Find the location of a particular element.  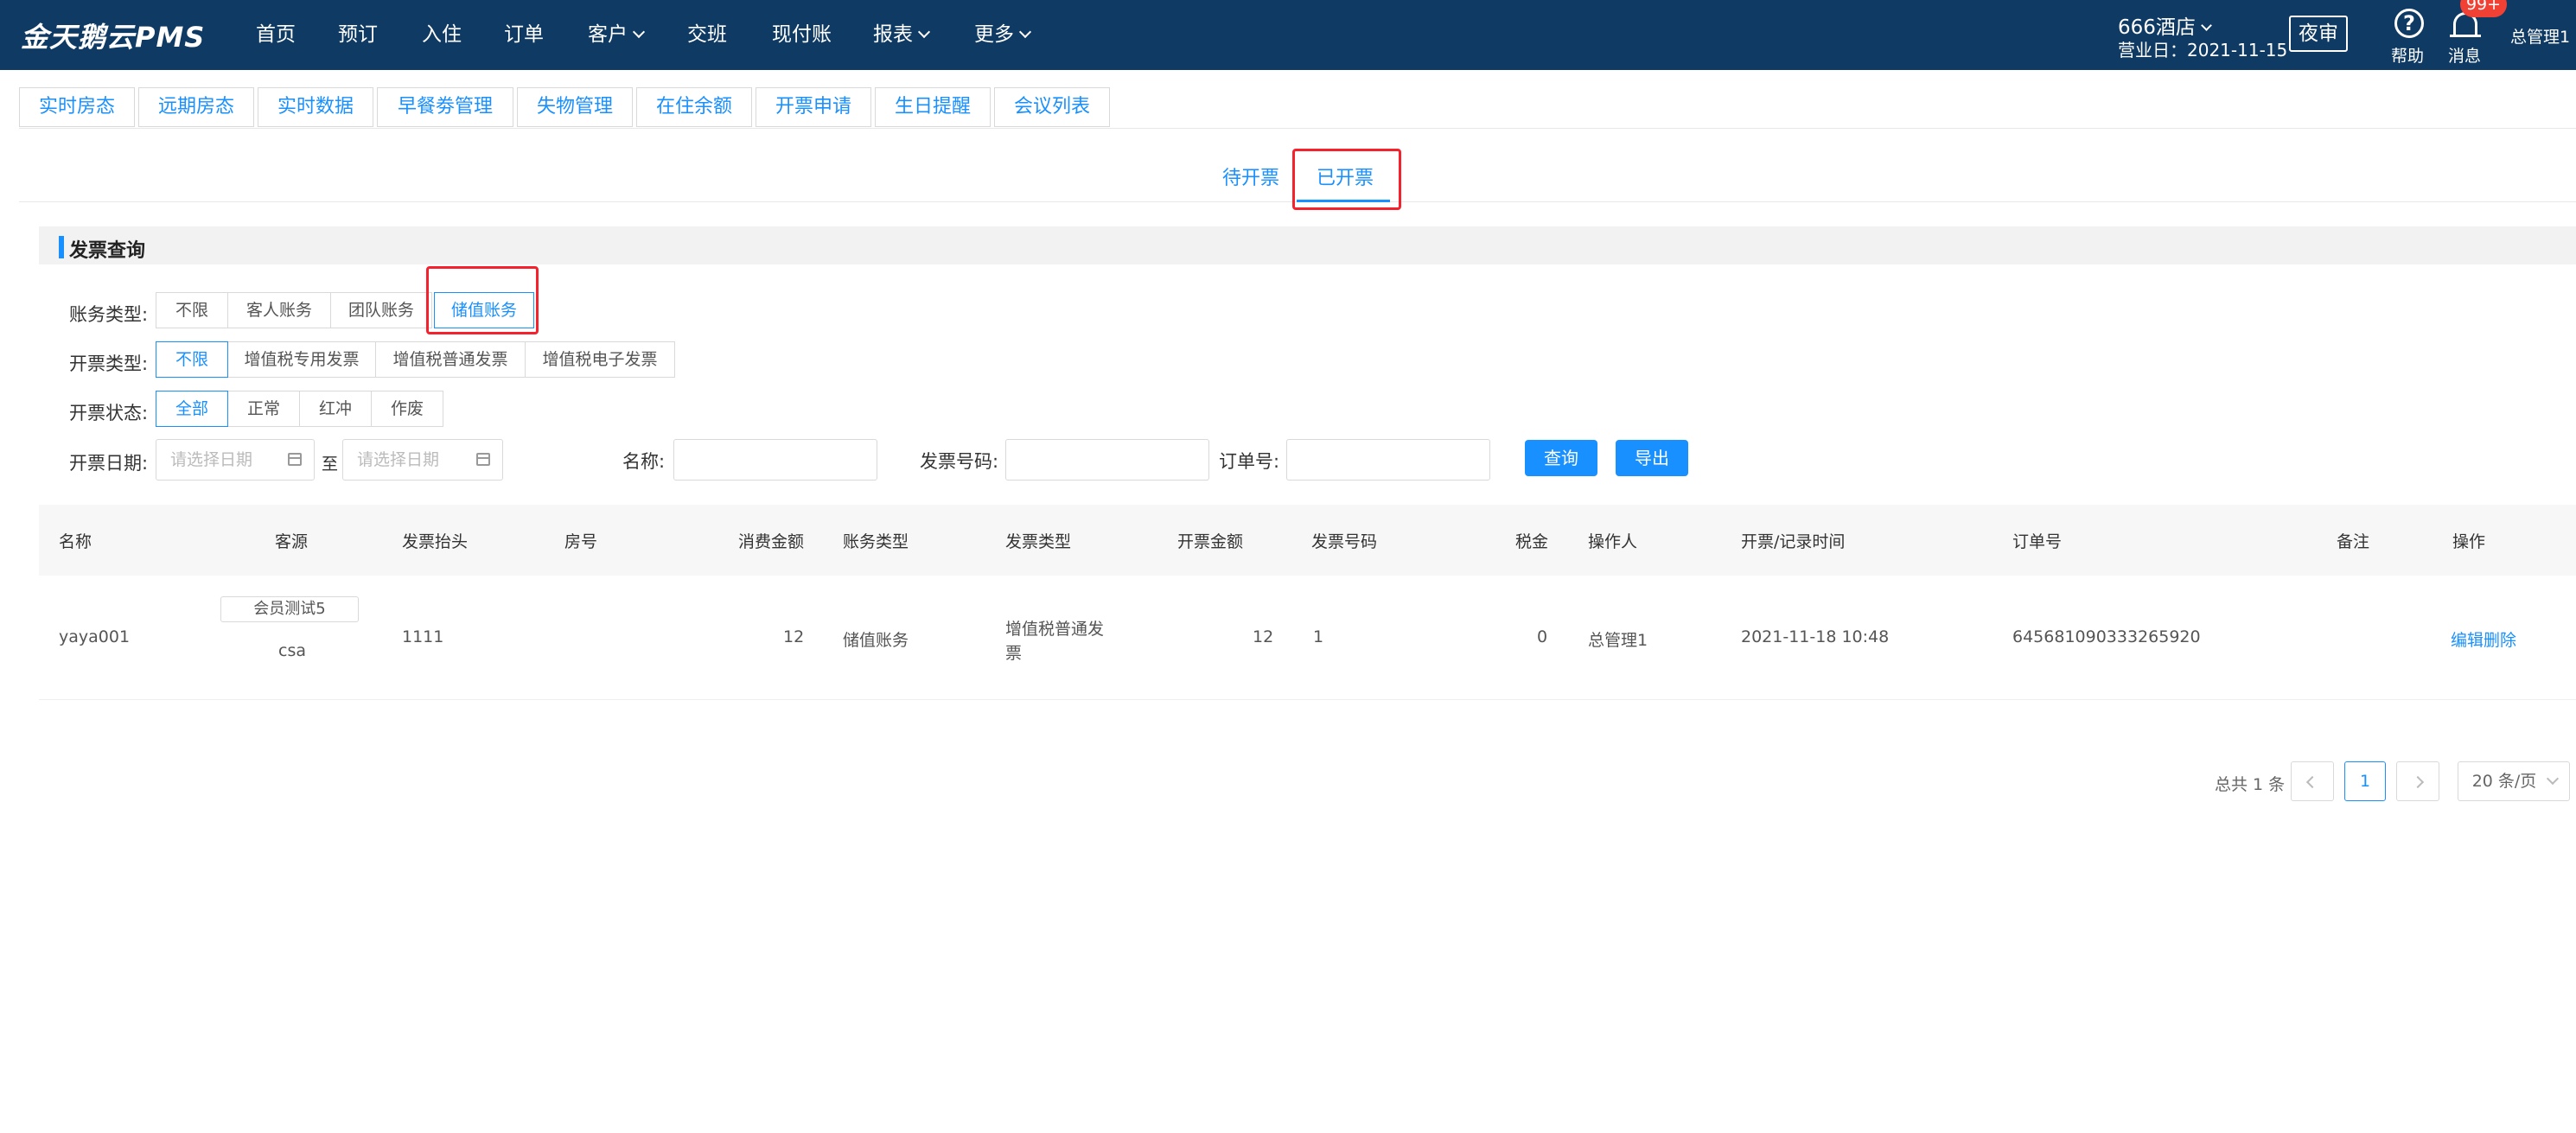

cell-operator: 总管理1 is located at coordinates (1618, 640).